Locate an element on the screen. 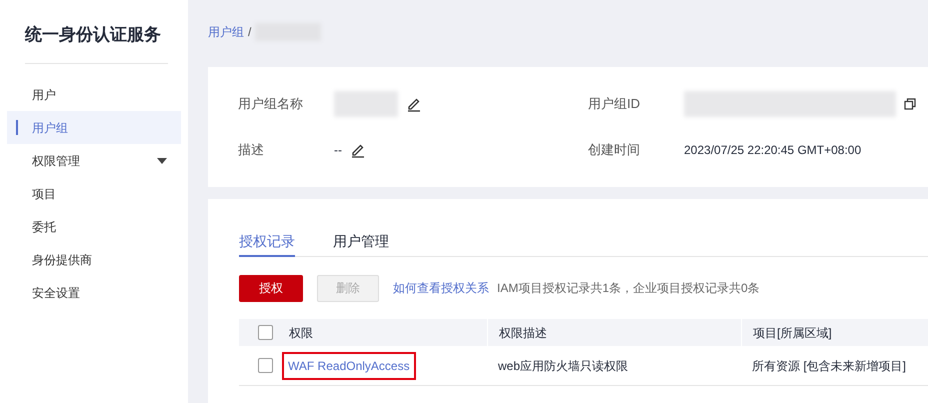 This screenshot has width=928, height=403. column-header: 权限描述 is located at coordinates (523, 333).